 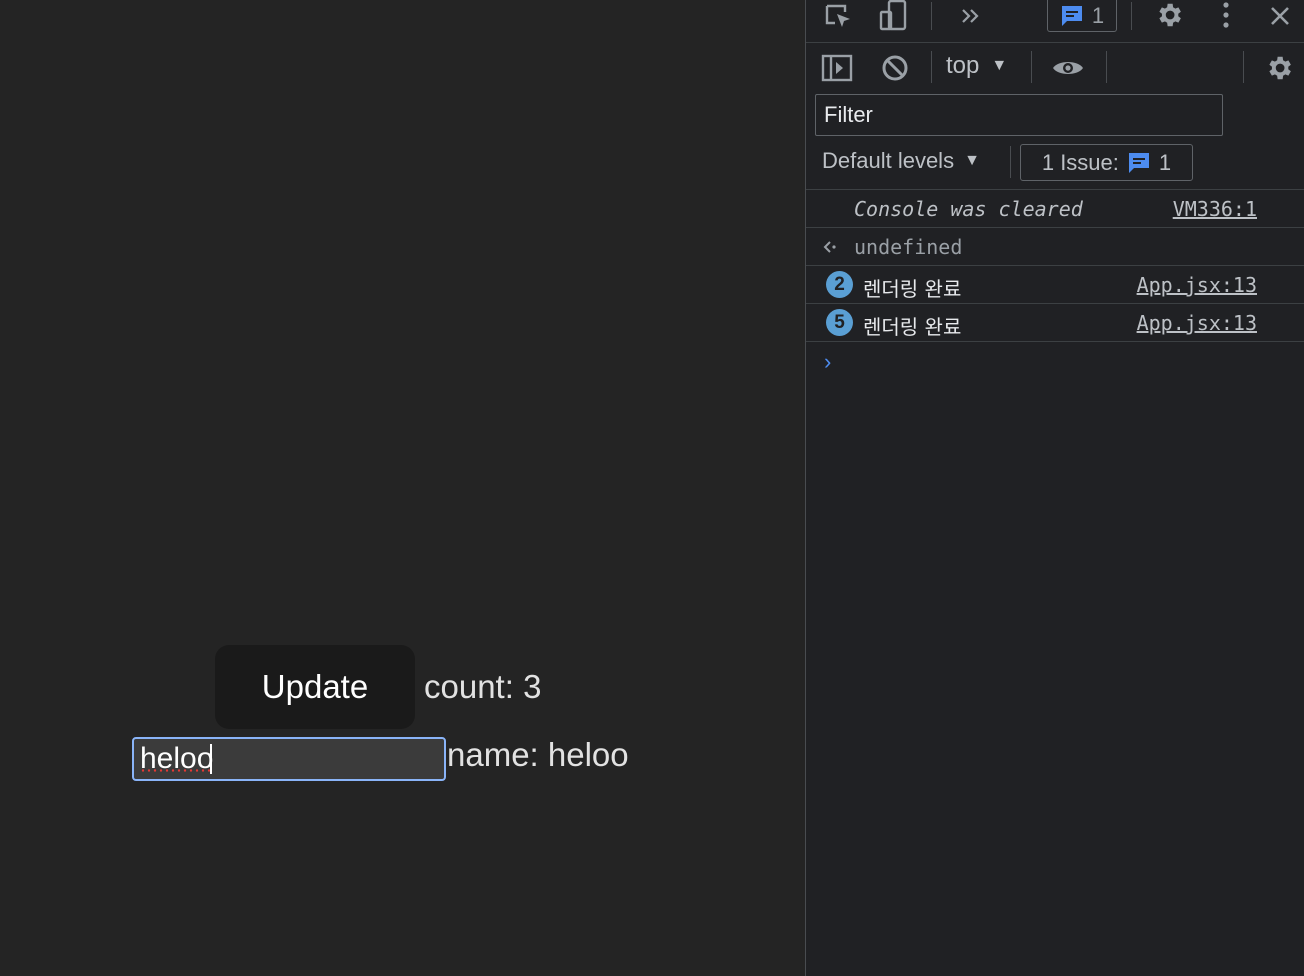 What do you see at coordinates (483, 686) in the screenshot?
I see `count-label: count: 3` at bounding box center [483, 686].